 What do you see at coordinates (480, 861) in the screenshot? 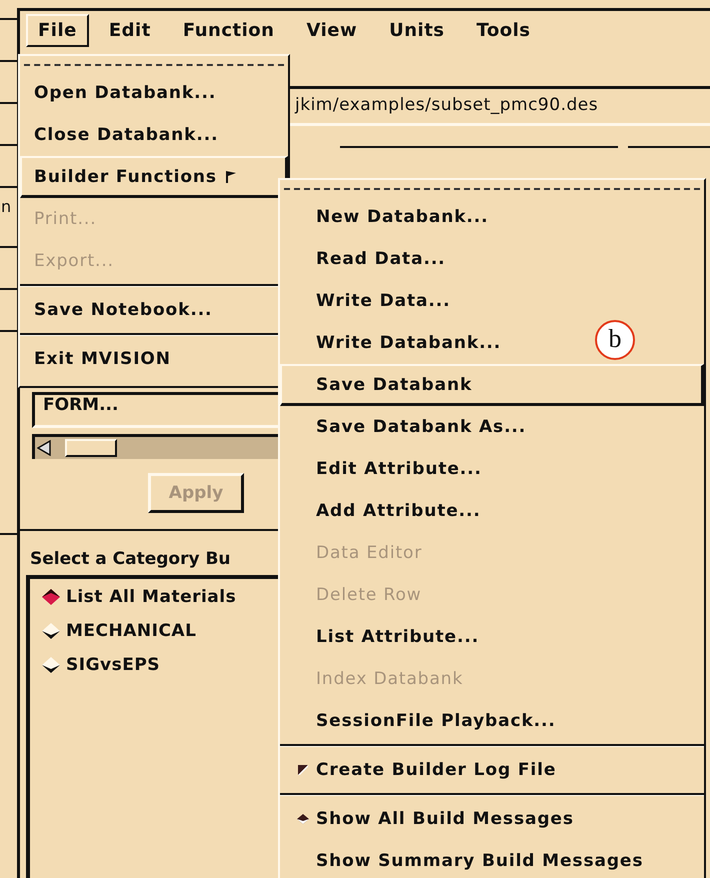
I see `menu-item-label: Show Summary Build Messages` at bounding box center [480, 861].